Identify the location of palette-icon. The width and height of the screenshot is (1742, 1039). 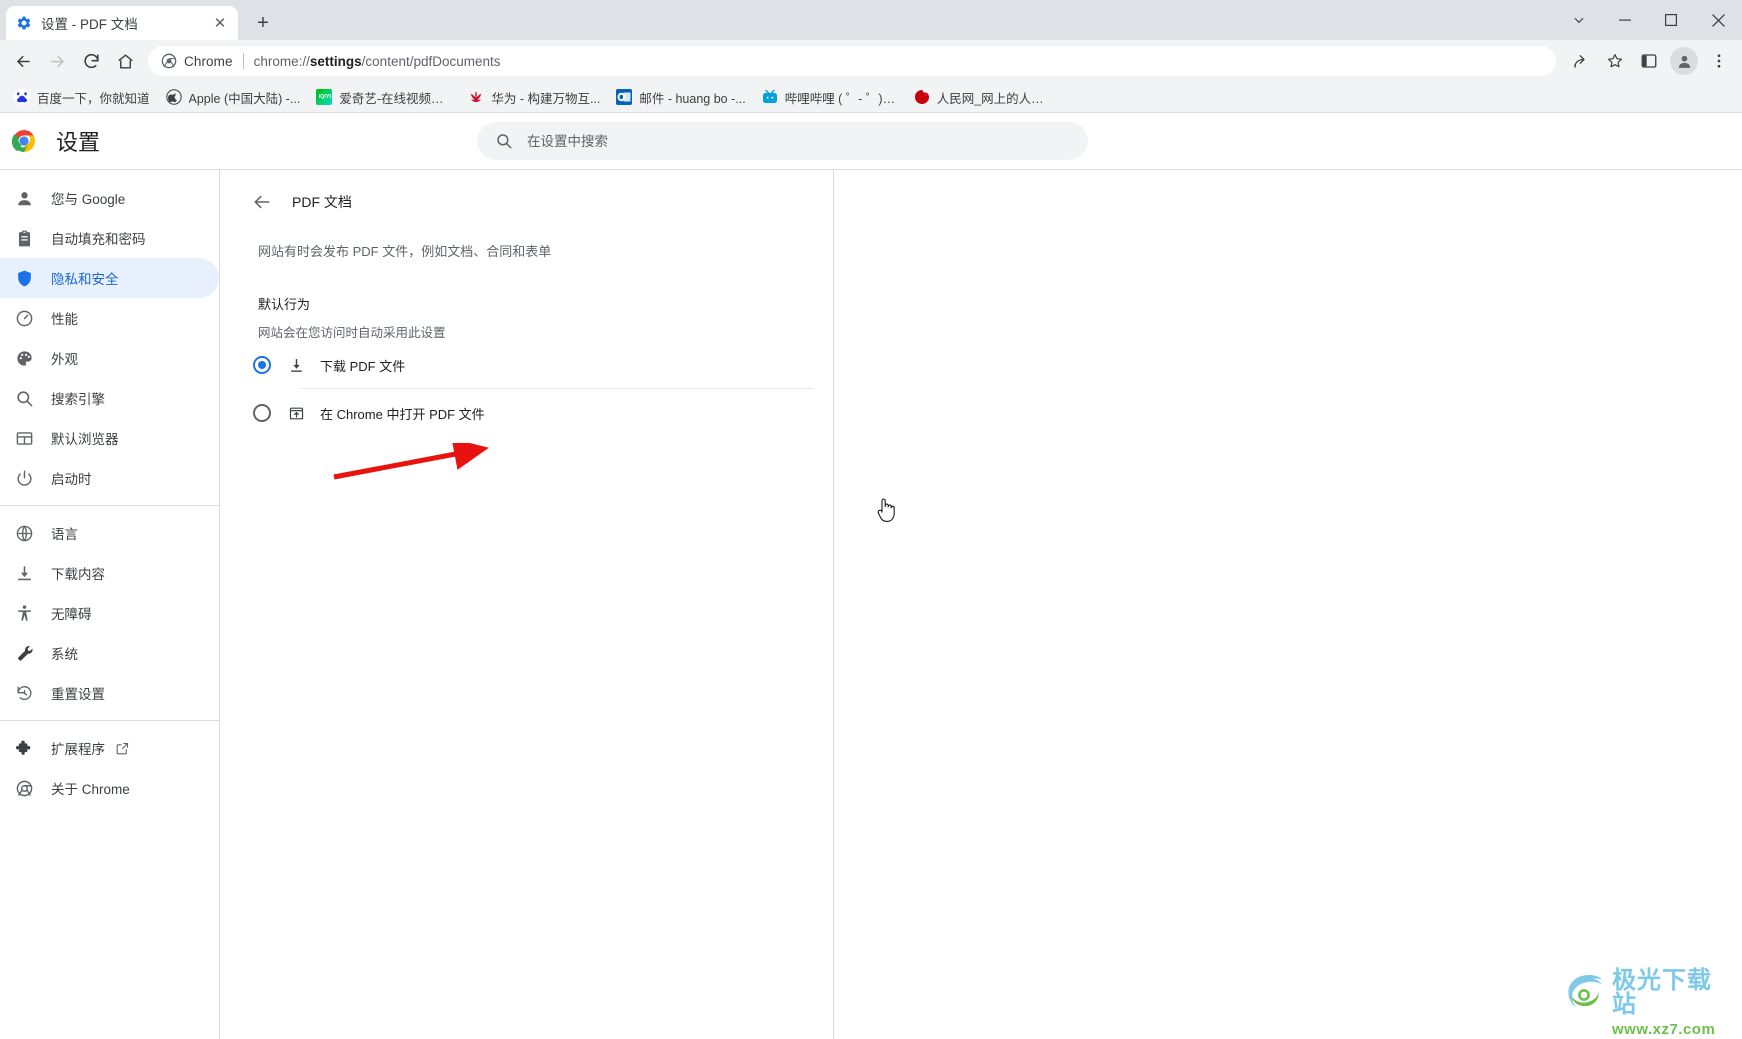
(24, 358).